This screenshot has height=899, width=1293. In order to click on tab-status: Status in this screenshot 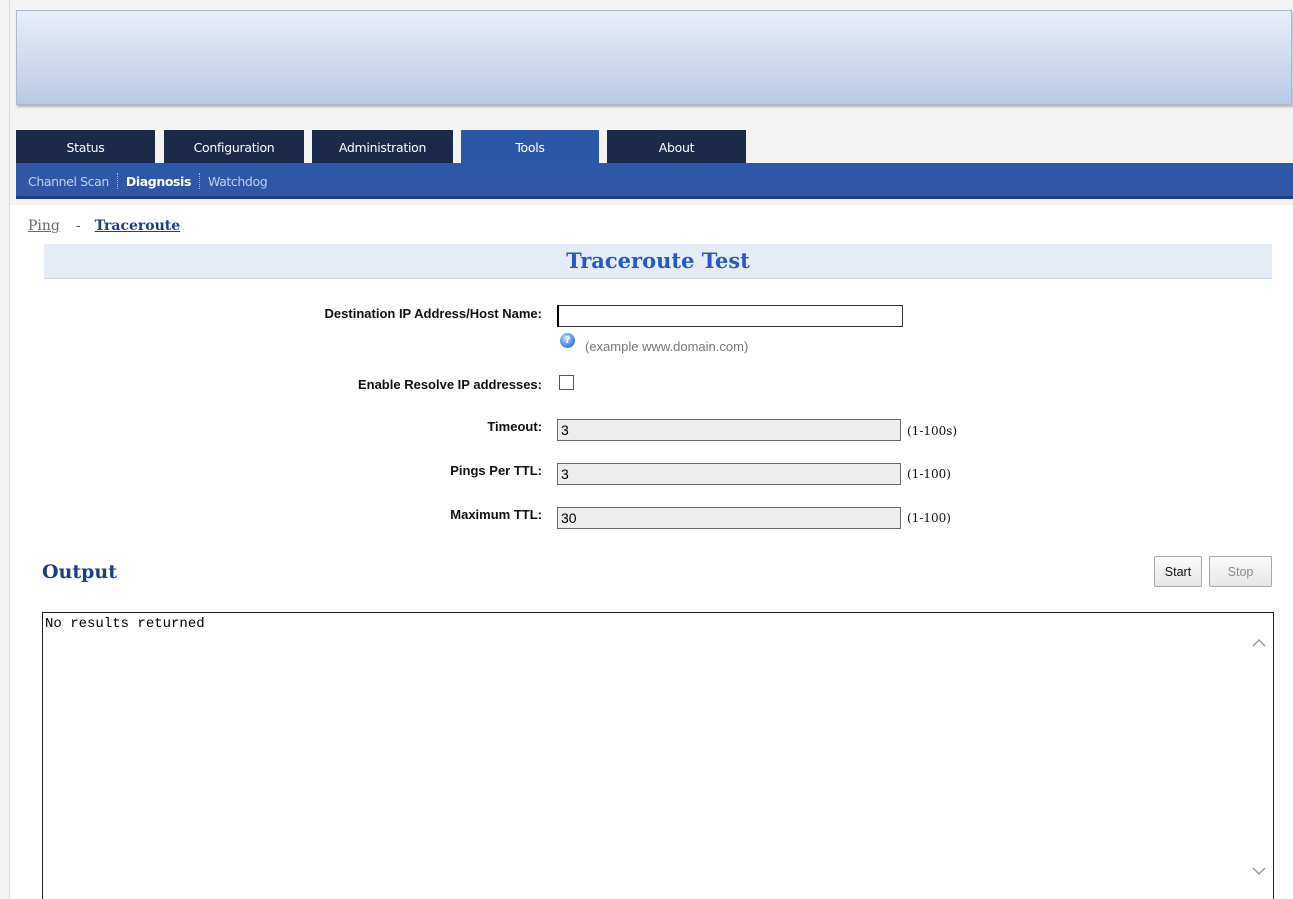, I will do `click(85, 146)`.